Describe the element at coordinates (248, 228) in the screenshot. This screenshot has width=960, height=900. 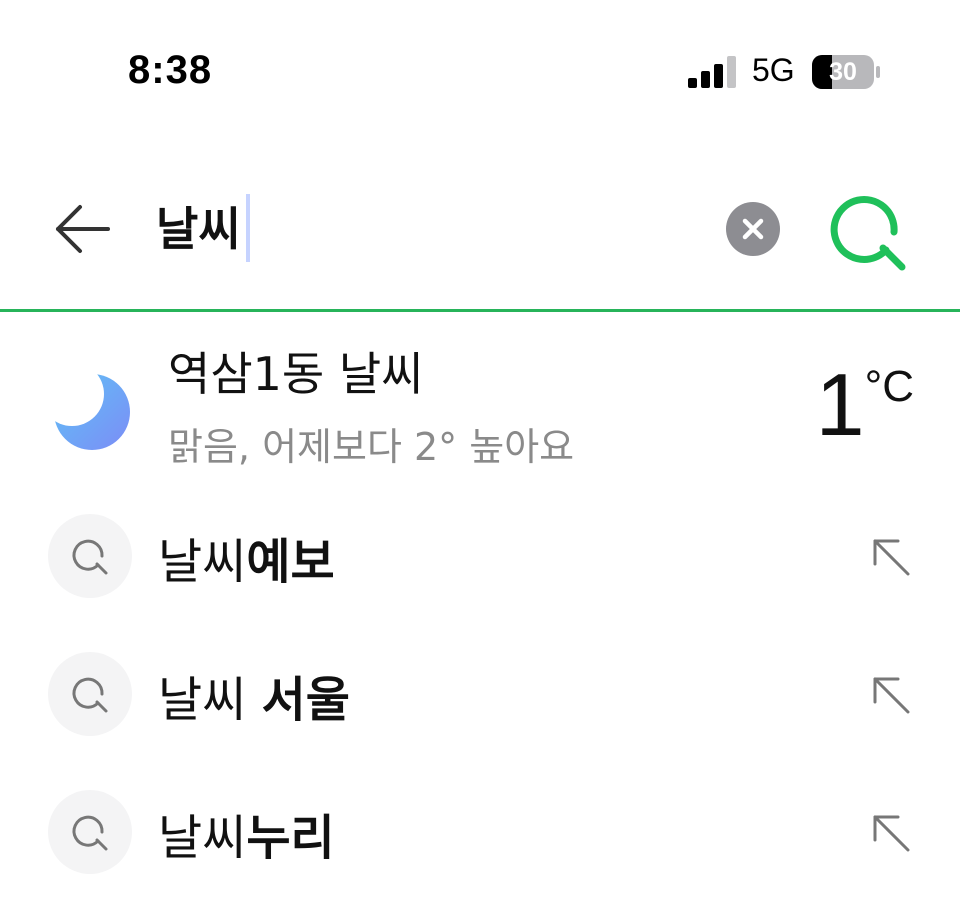
I see `text-caret` at that location.